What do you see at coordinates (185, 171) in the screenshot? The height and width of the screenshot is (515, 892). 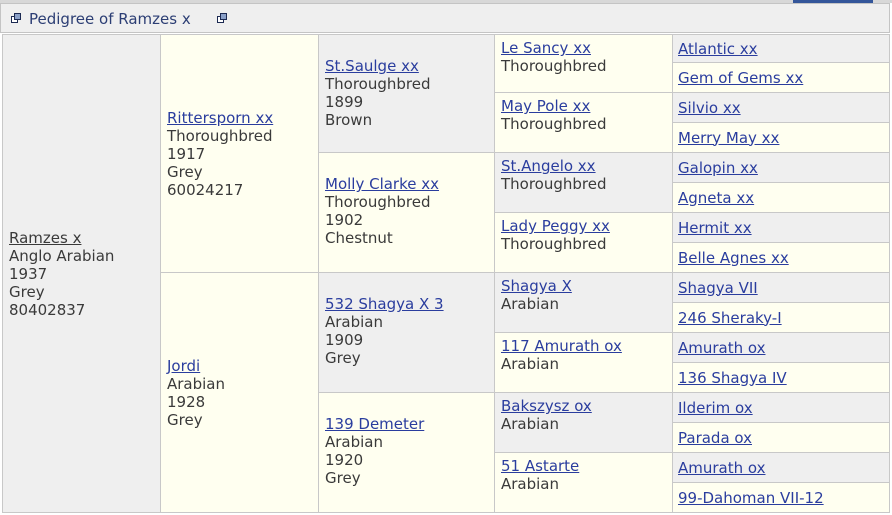 I see `sire-color: Grey` at bounding box center [185, 171].